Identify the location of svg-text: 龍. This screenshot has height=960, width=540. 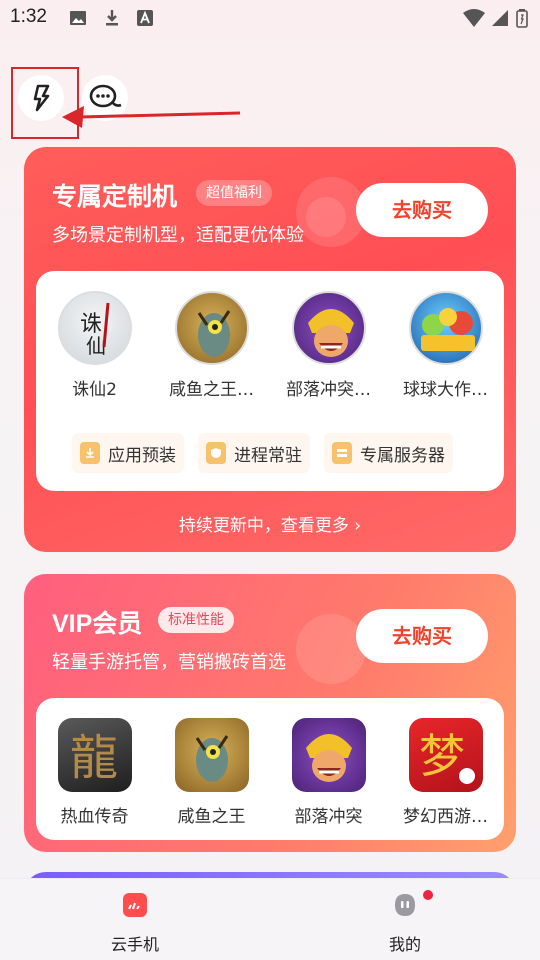
(94, 758).